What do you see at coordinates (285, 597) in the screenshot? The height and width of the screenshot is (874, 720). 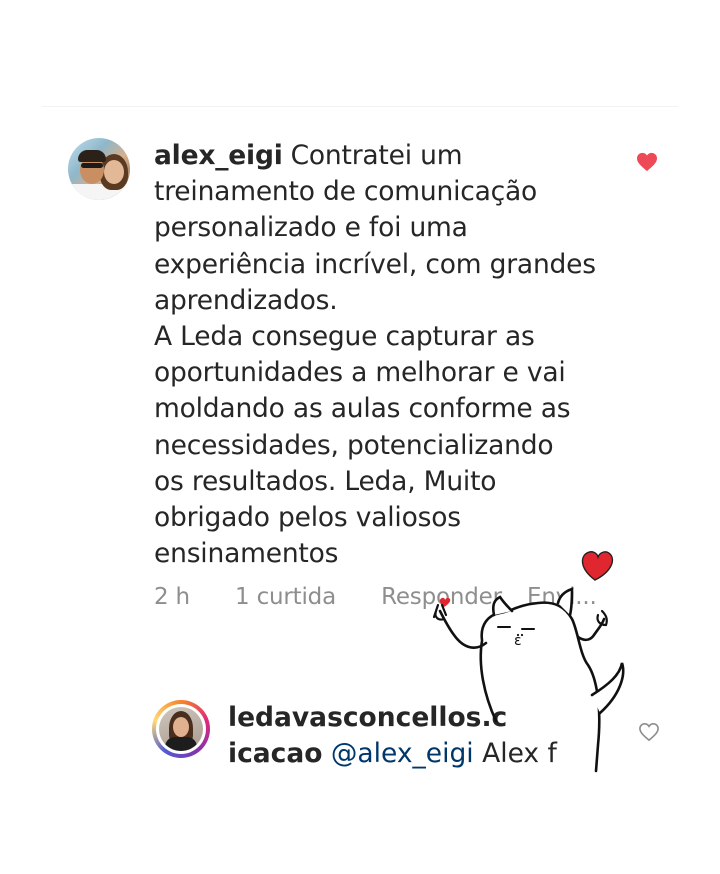 I see `comment-likes-count: 1 curtida` at bounding box center [285, 597].